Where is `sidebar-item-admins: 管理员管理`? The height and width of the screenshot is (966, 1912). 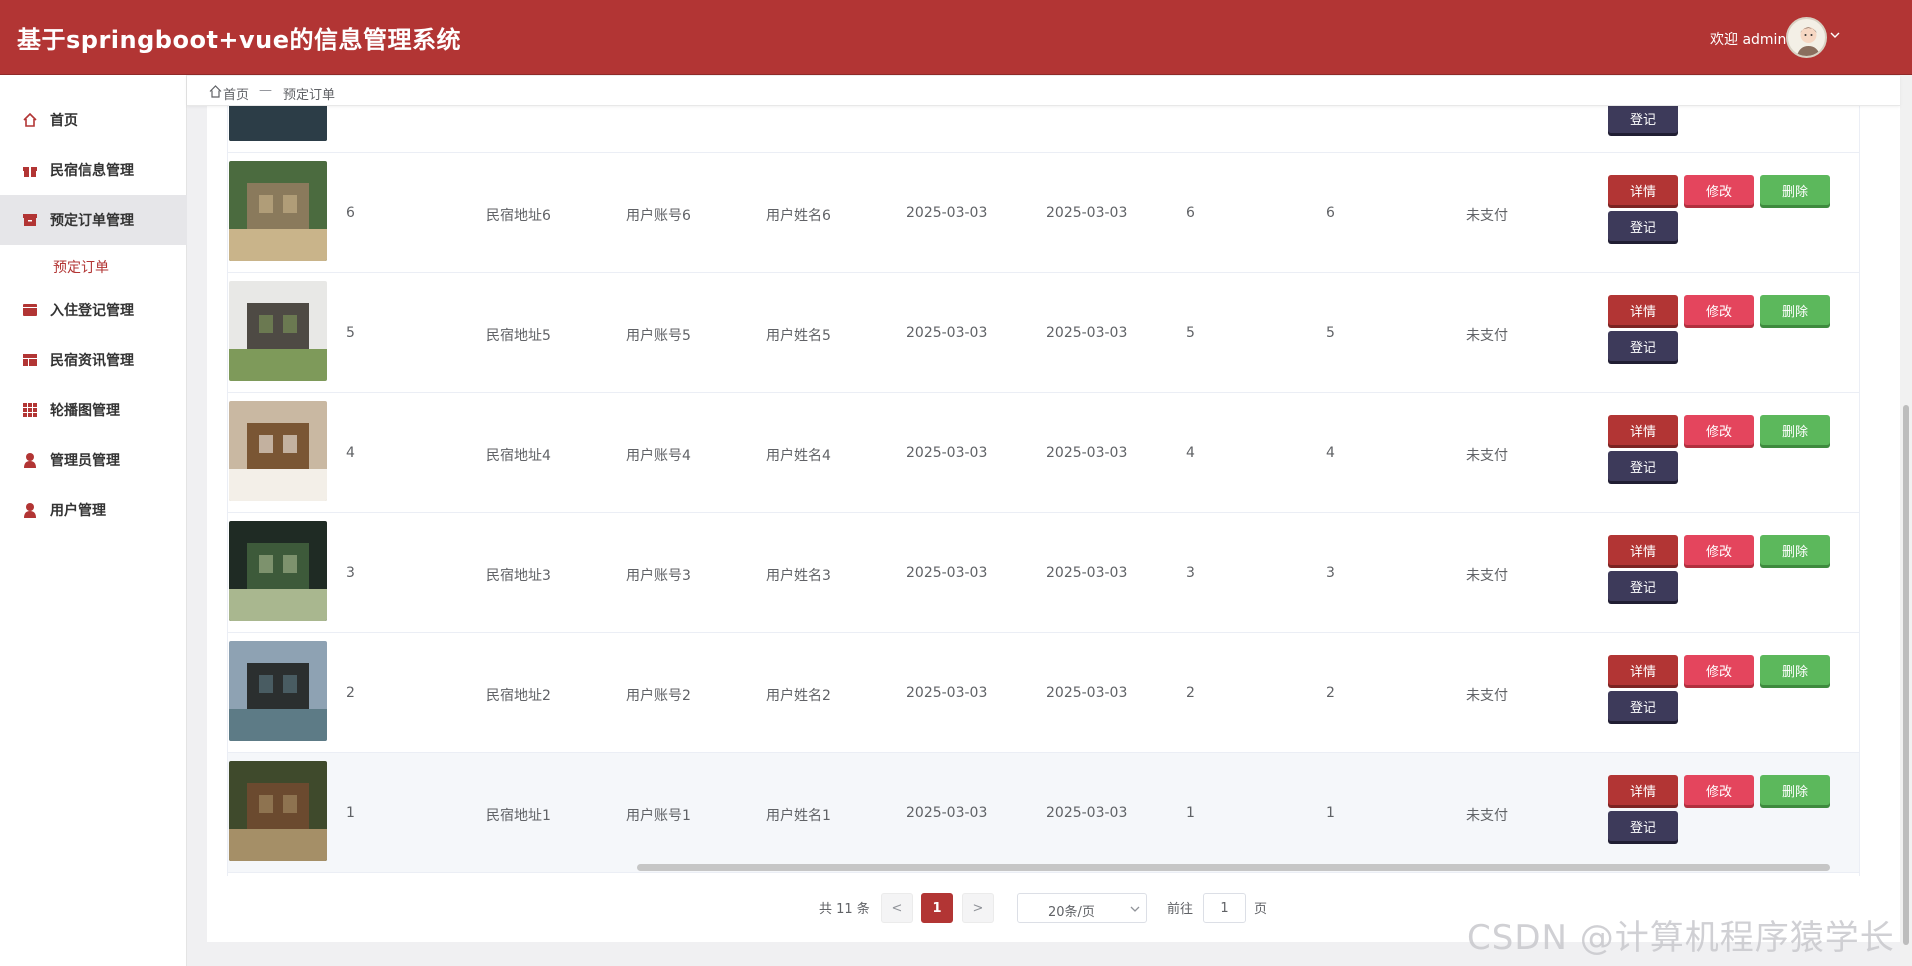 sidebar-item-admins: 管理员管理 is located at coordinates (93, 460).